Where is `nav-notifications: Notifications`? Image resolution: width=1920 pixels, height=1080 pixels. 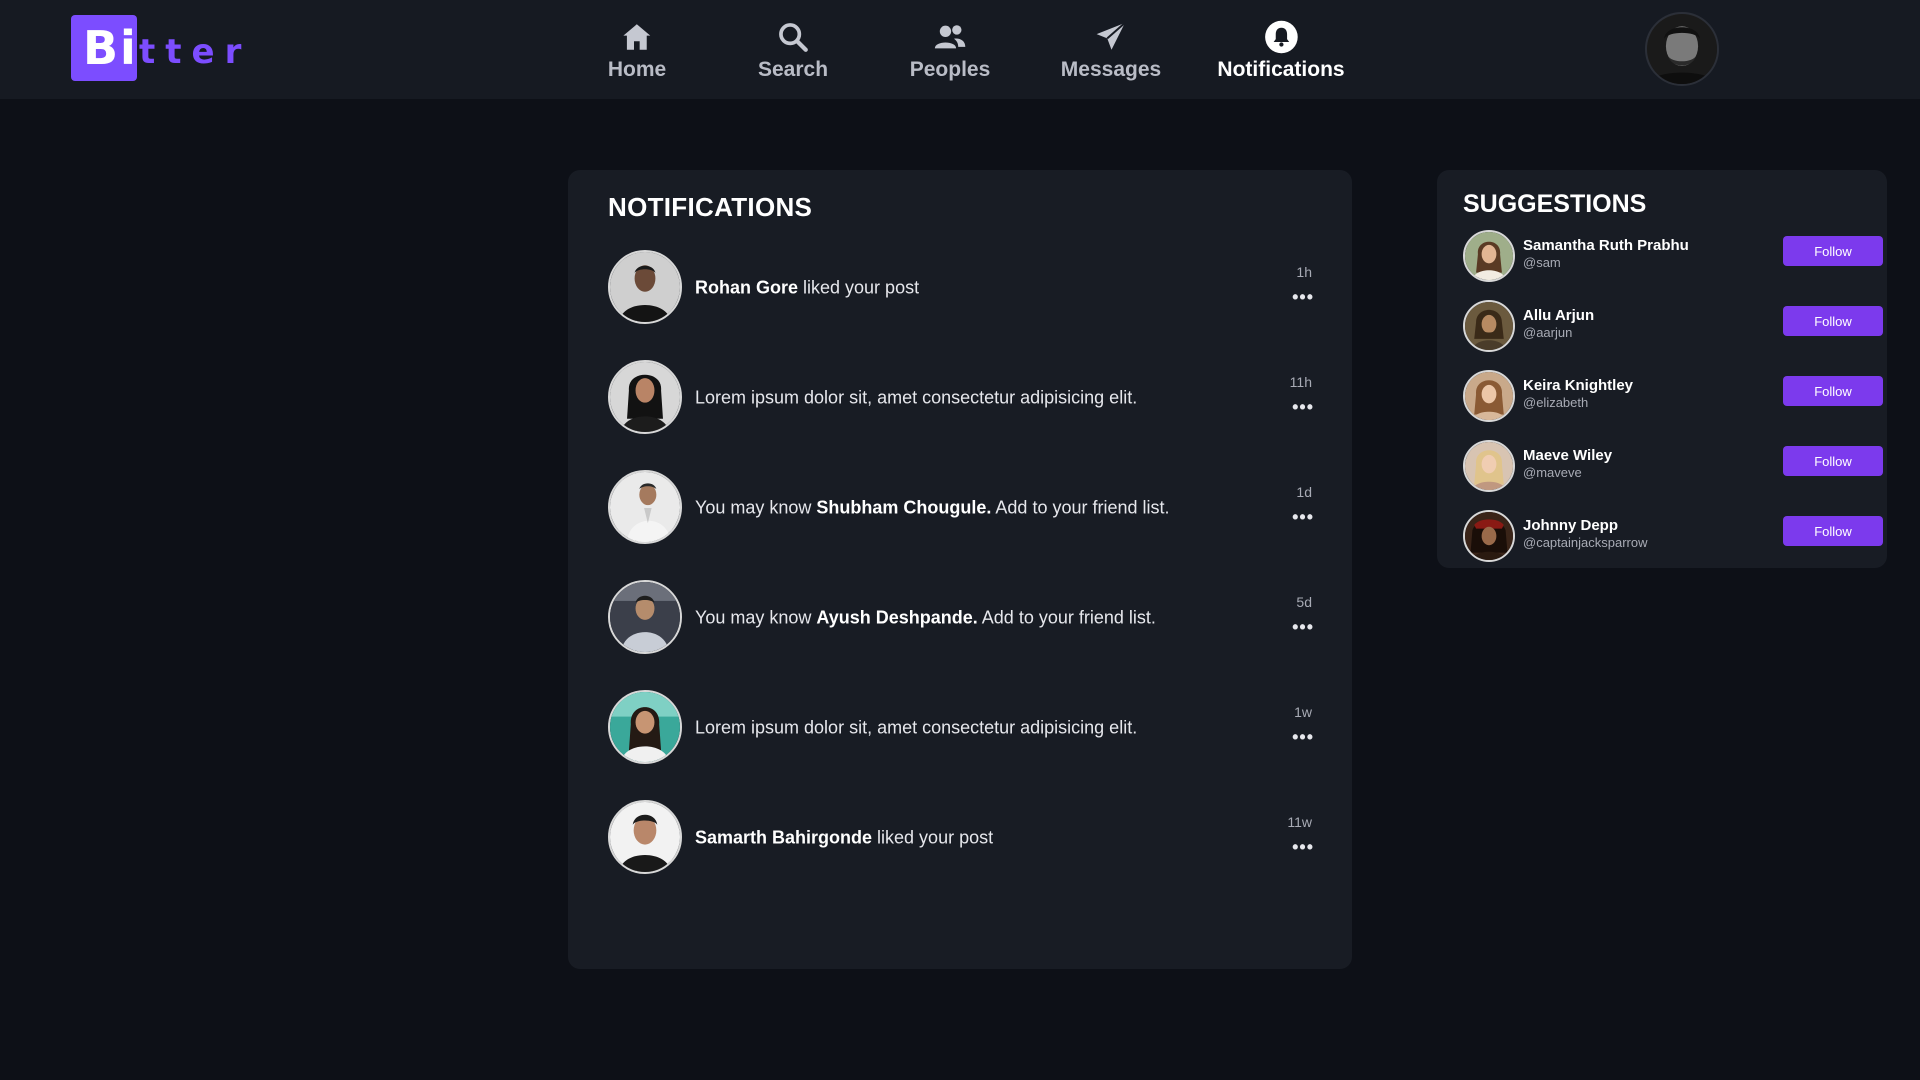
nav-notifications: Notifications is located at coordinates (1281, 51).